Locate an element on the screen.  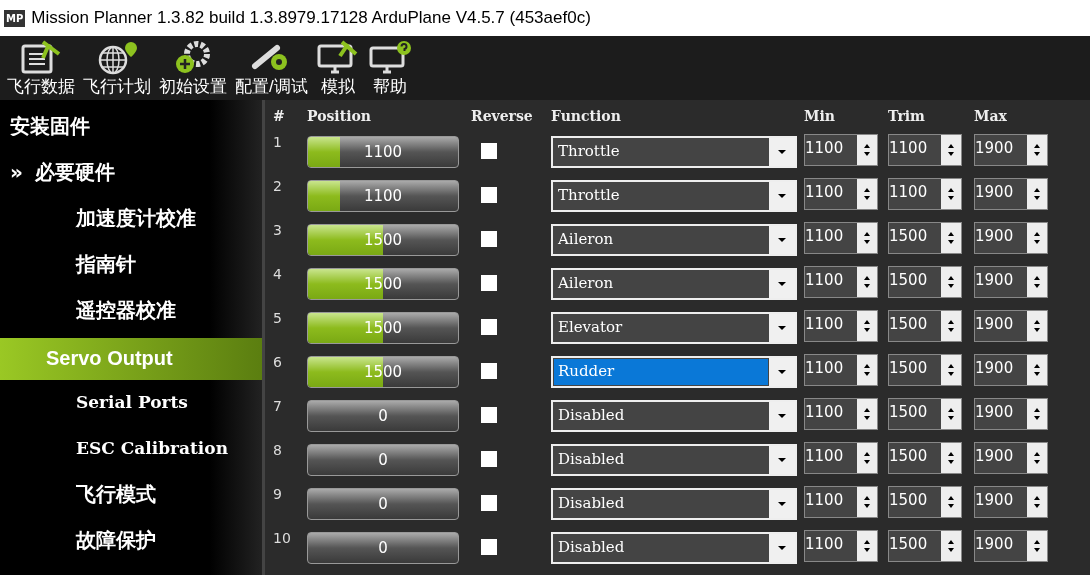
channel-number: 6 is located at coordinates (278, 361).